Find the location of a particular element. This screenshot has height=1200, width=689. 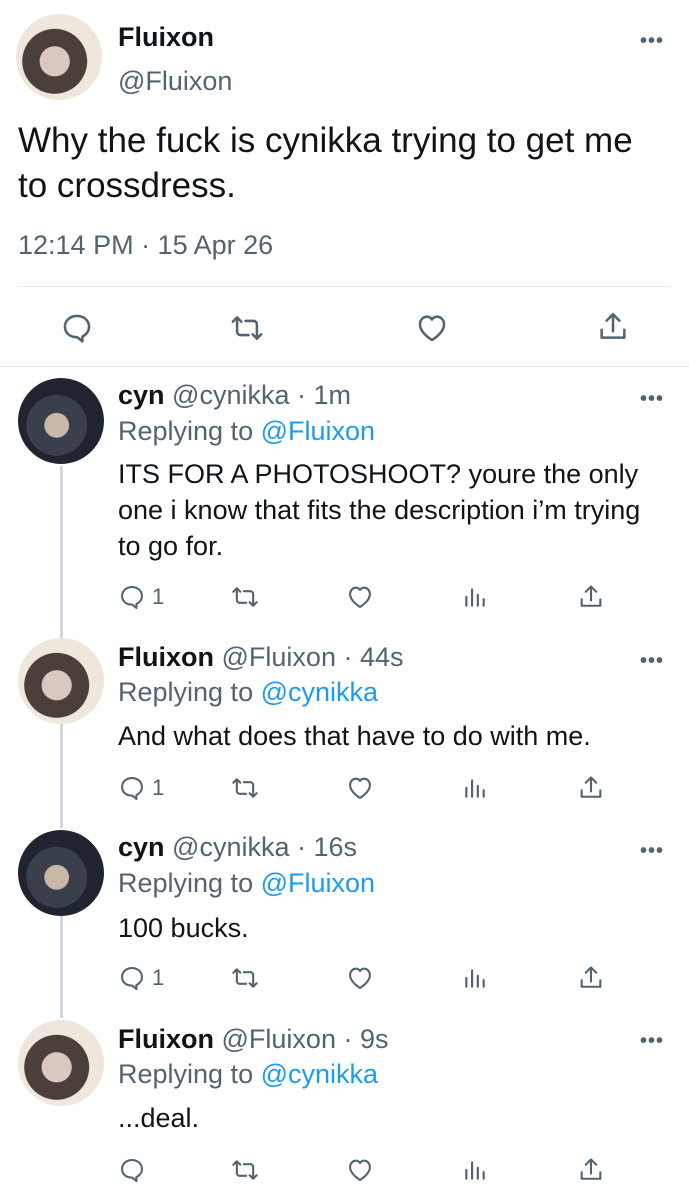

reply-header: Fluixon @Fluixon · 44s is located at coordinates (261, 657).